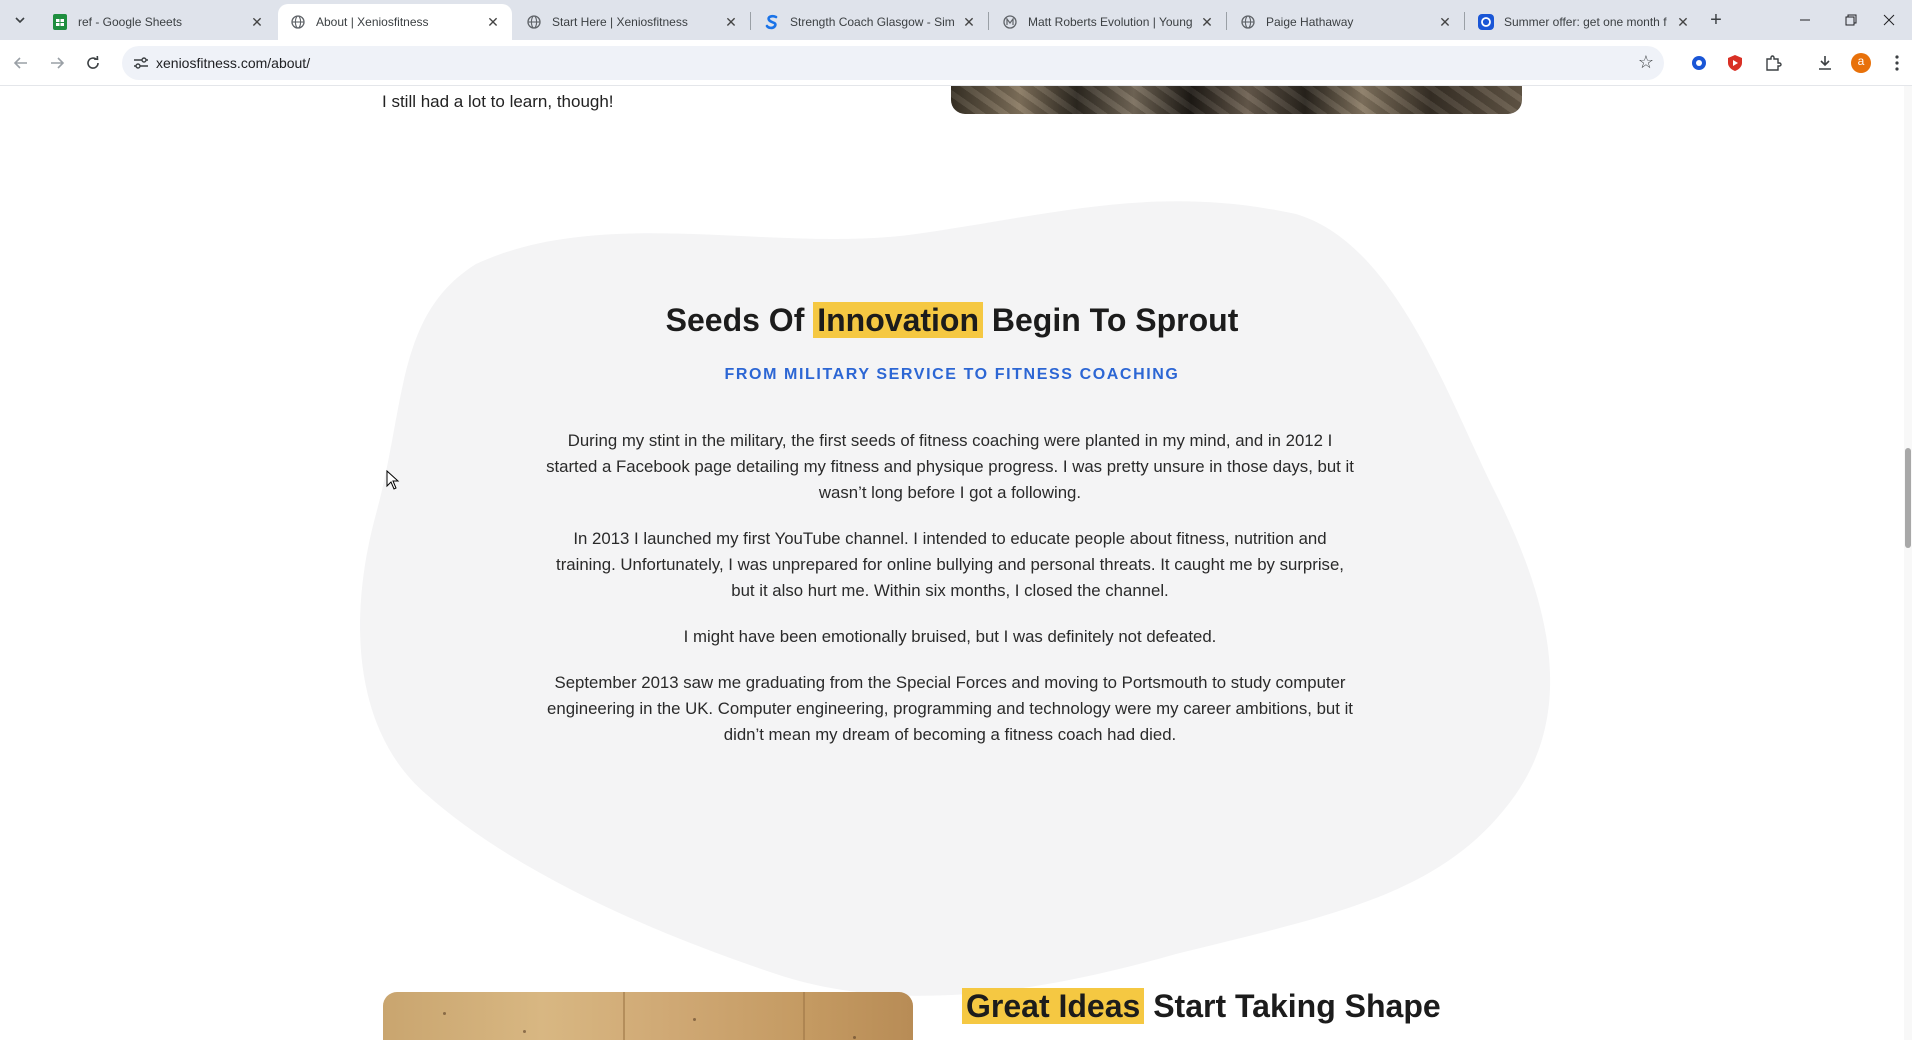 The width and height of the screenshot is (1912, 1040). Describe the element at coordinates (1889, 20) in the screenshot. I see `close-window-button` at that location.